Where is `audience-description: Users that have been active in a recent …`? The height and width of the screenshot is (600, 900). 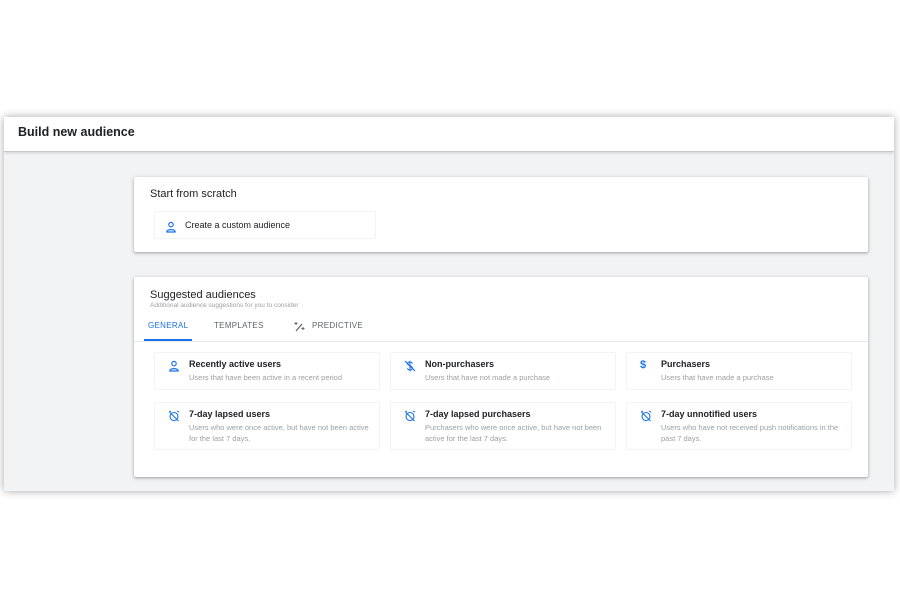 audience-description: Users that have been active in a recent … is located at coordinates (266, 377).